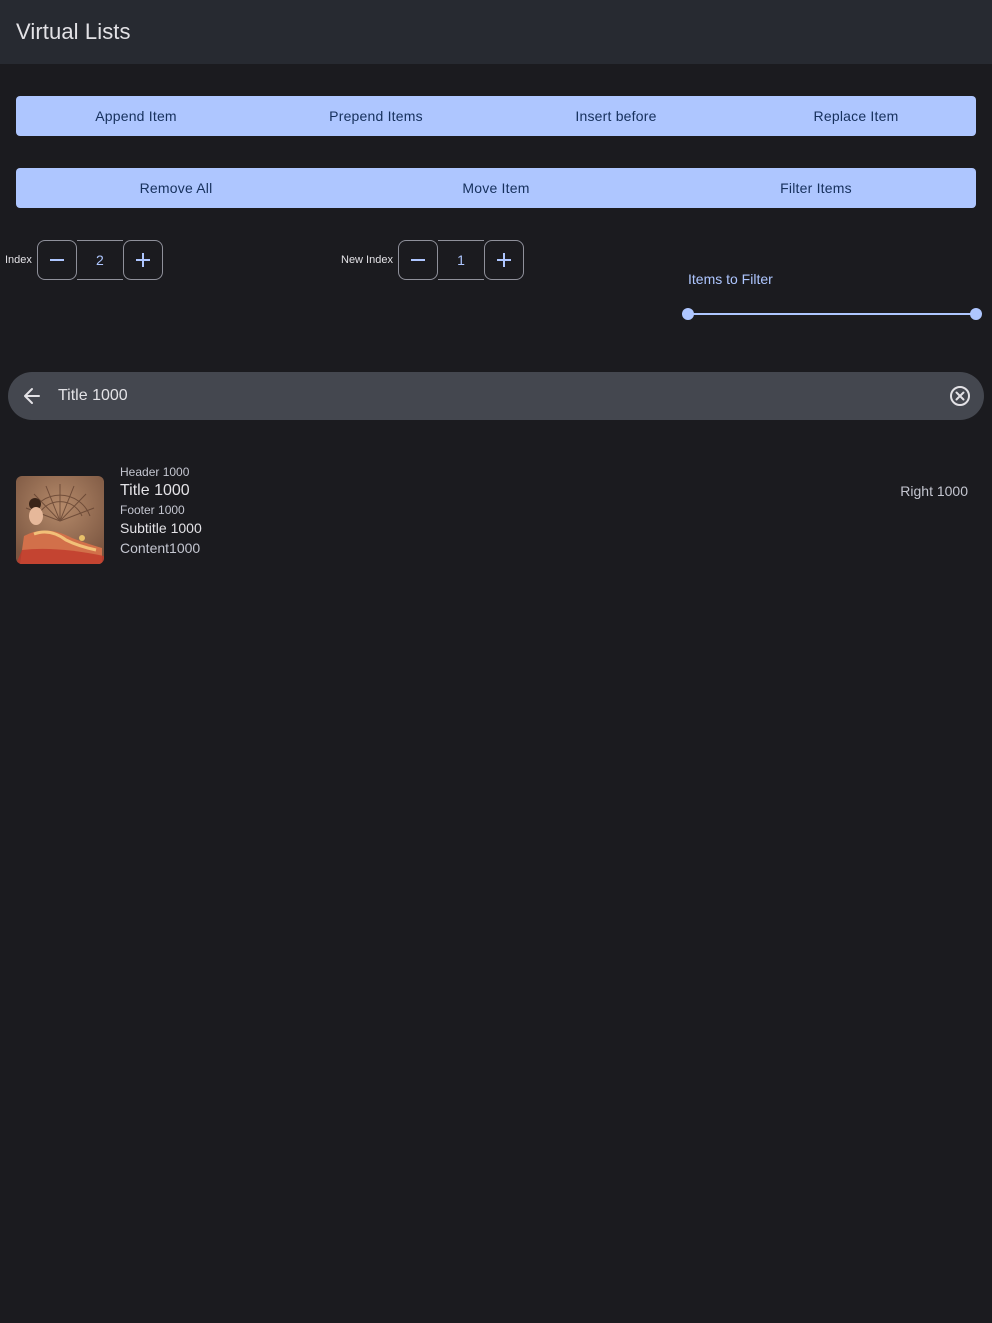 The image size is (992, 1323). I want to click on item-right-text: Right 1000, so click(934, 491).